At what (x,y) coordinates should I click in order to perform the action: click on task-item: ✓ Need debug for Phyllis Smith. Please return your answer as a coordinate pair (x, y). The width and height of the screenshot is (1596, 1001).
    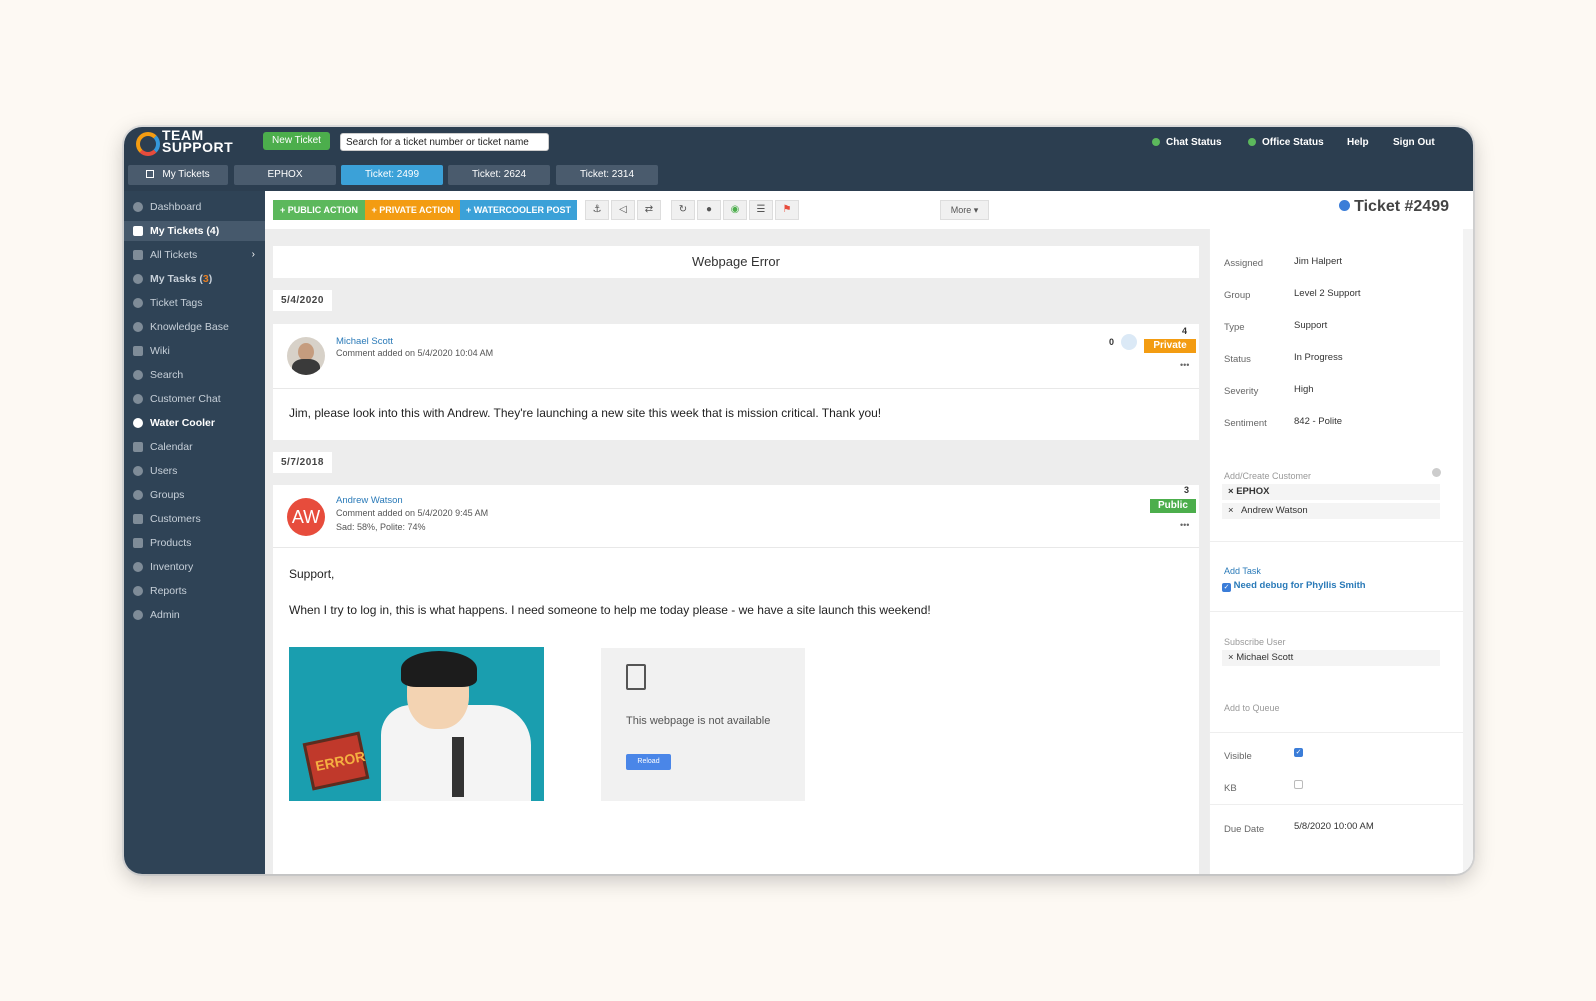
    Looking at the image, I should click on (1294, 586).